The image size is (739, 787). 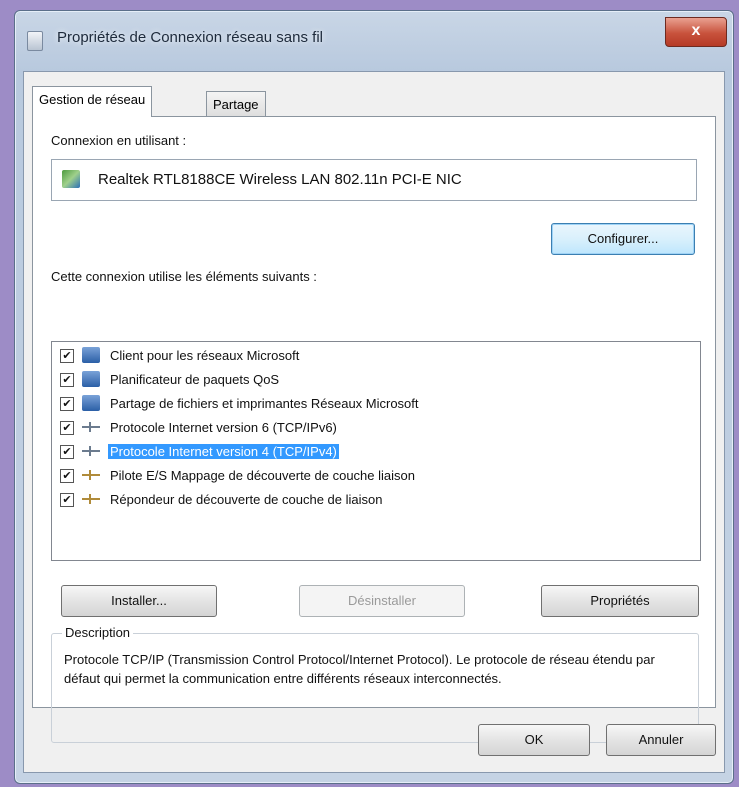 I want to click on tab-networking: Gestion de réseau, so click(x=92, y=101).